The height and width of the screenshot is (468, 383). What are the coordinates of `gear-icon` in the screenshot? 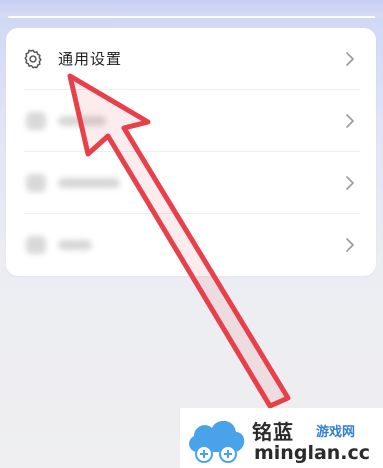 It's located at (33, 59).